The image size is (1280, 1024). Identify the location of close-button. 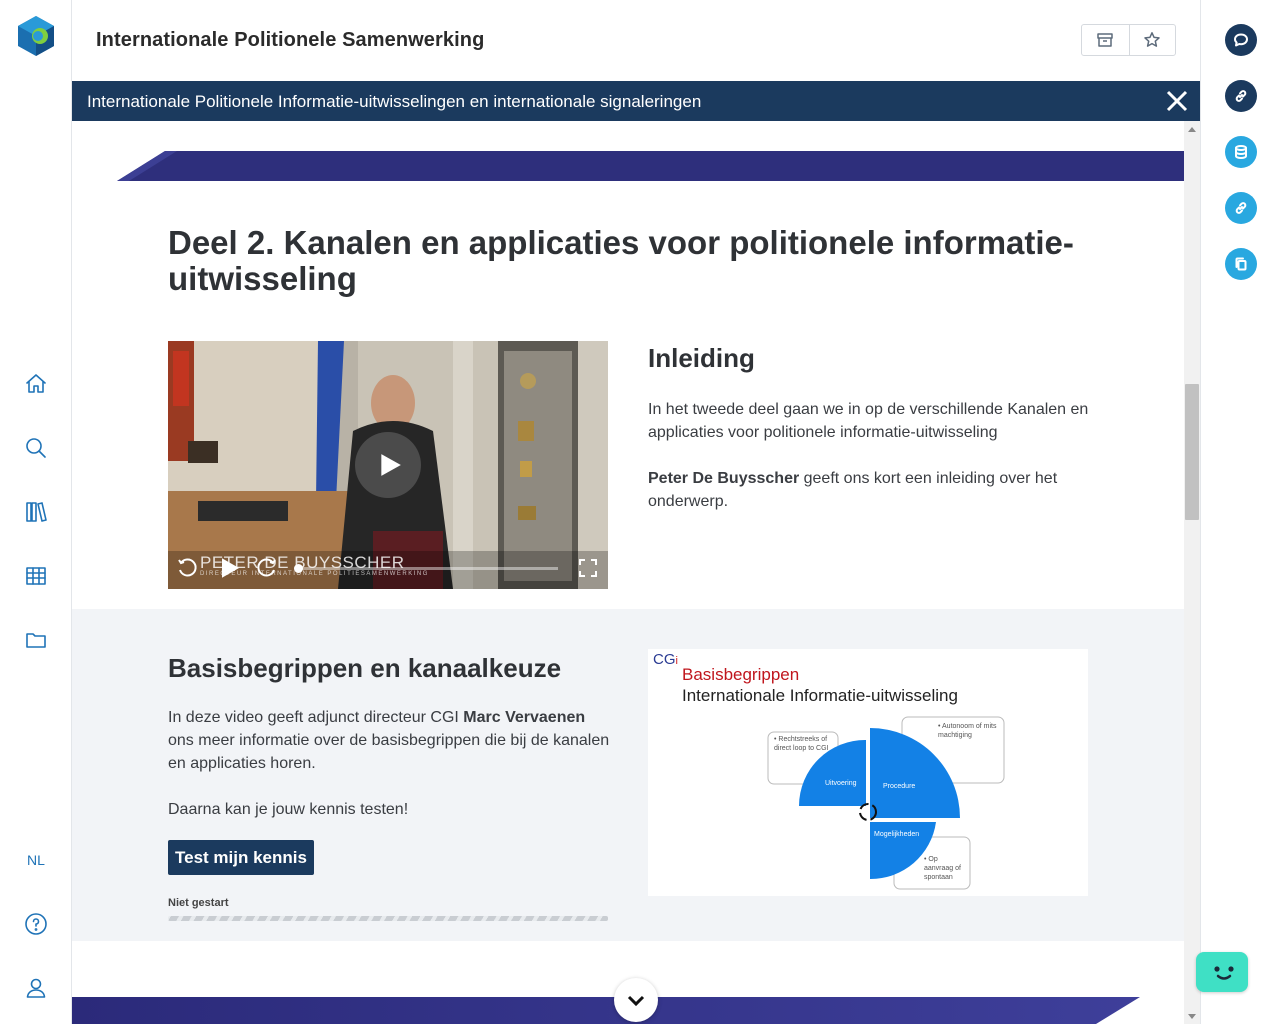
(1177, 101).